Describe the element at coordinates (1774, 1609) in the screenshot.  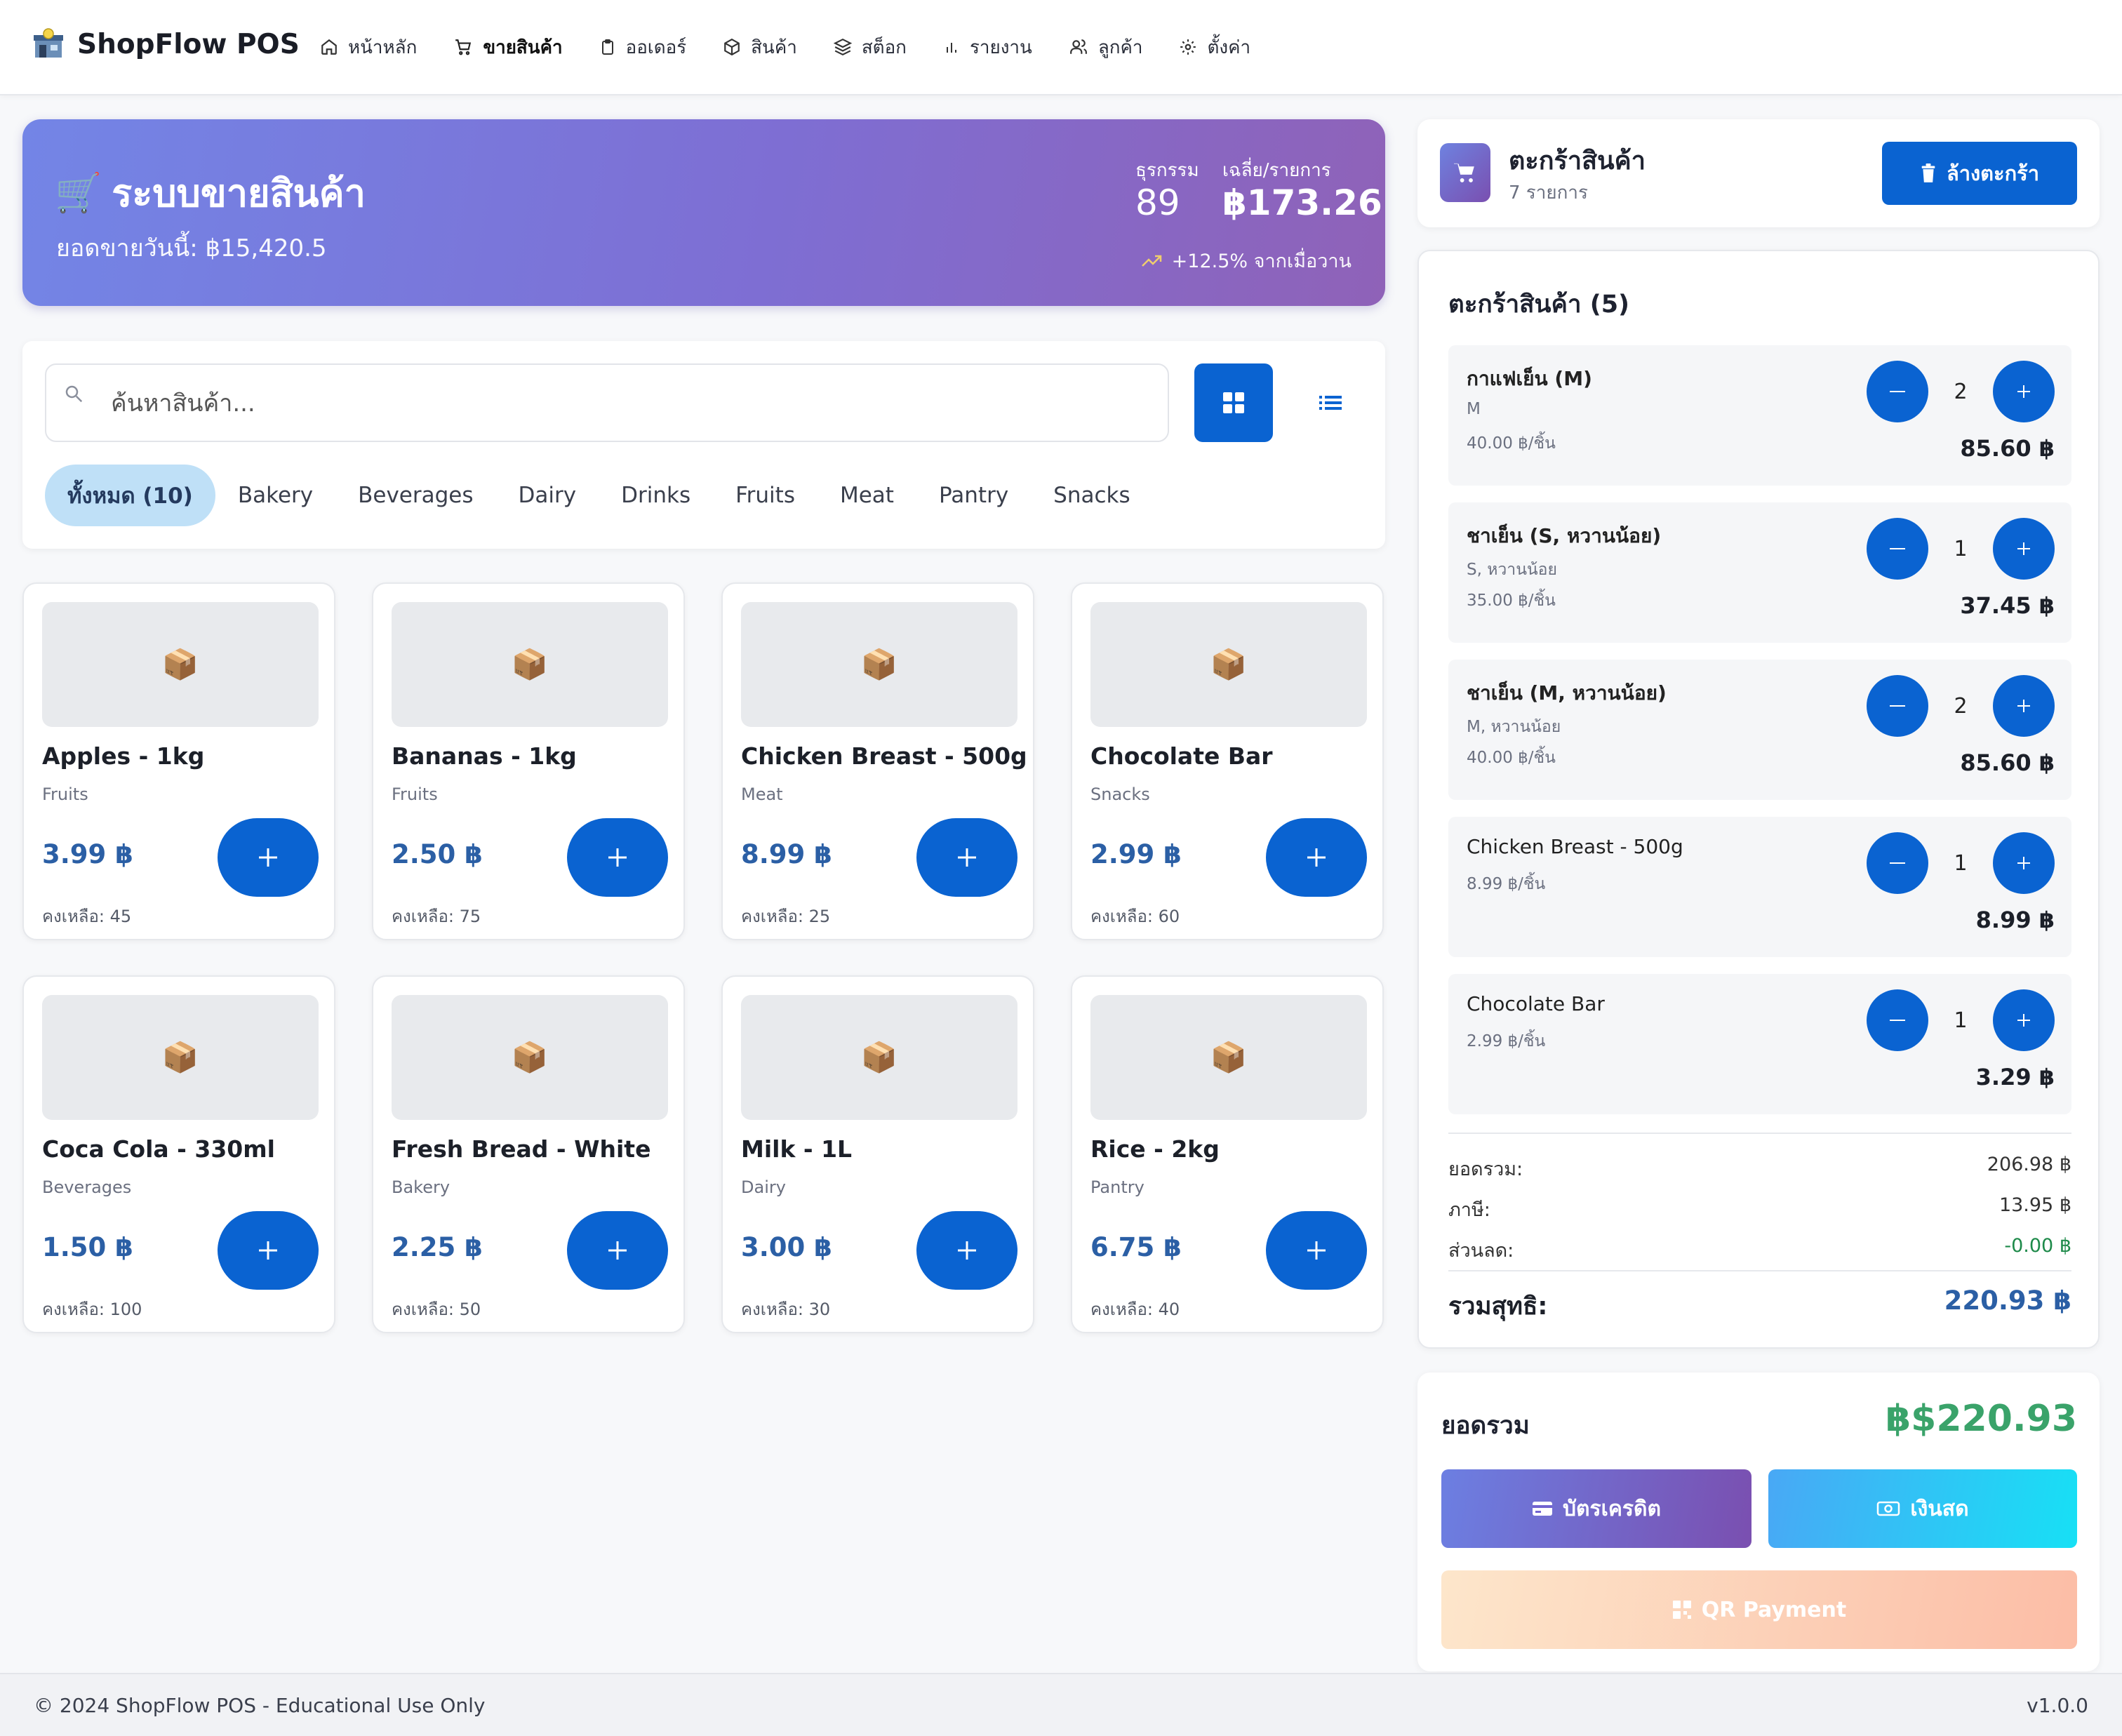
I see `qr-payment-label: QR Payment` at that location.